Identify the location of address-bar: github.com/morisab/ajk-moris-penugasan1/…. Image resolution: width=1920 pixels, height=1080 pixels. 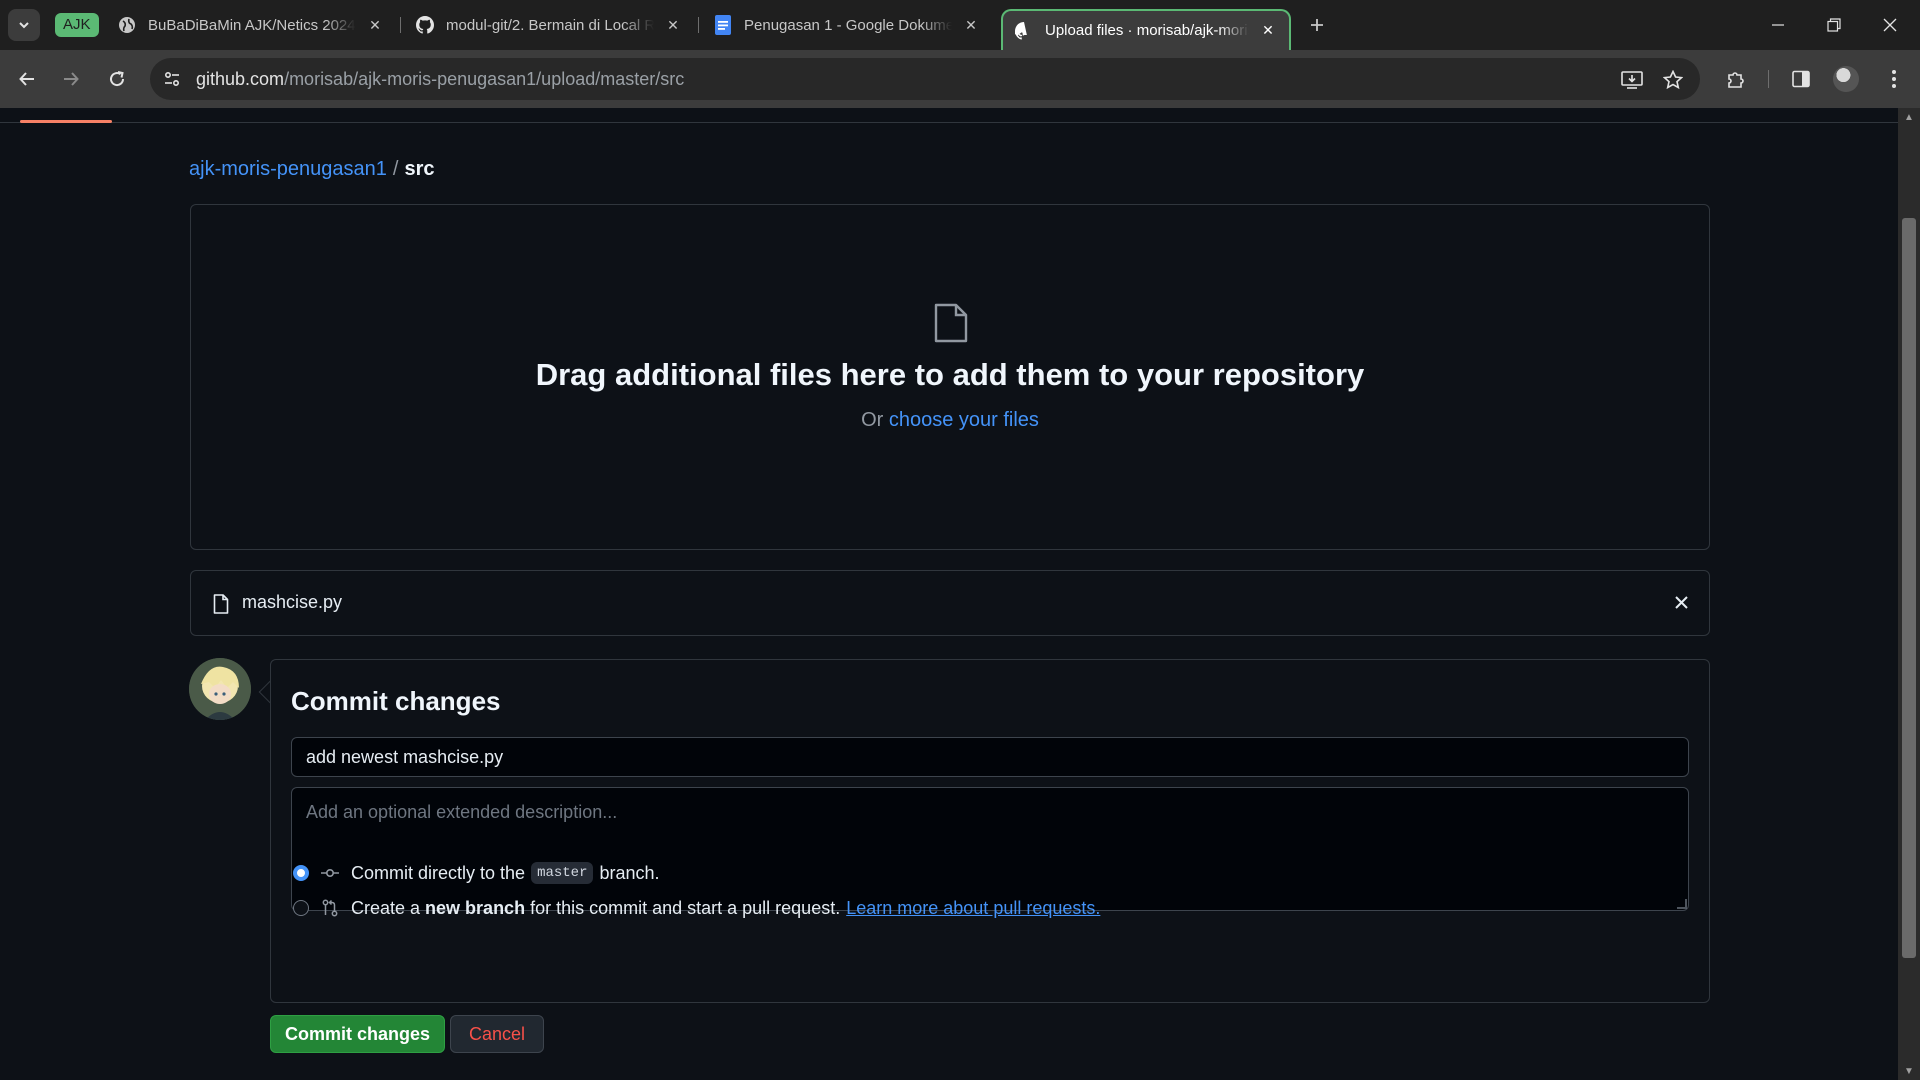
(925, 79).